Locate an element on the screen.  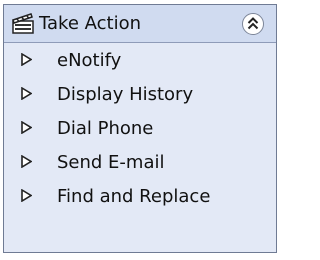
collapse-button is located at coordinates (253, 24).